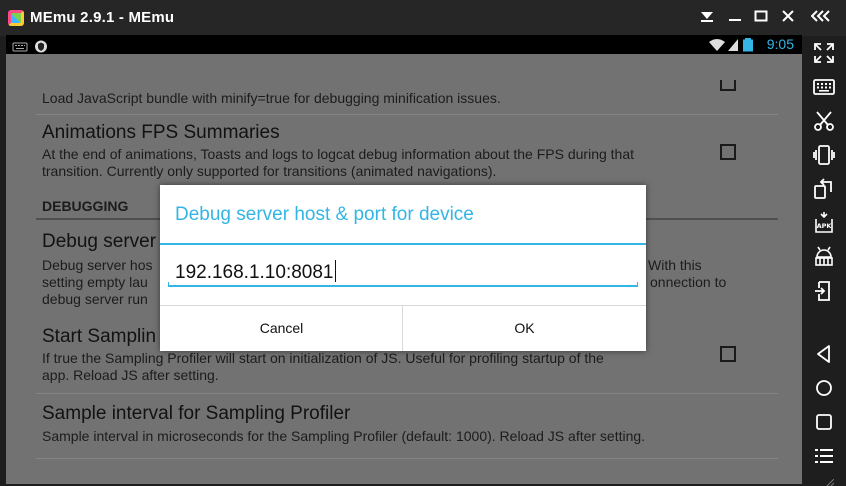 Image resolution: width=846 pixels, height=486 pixels. What do you see at coordinates (41, 46) in the screenshot?
I see `shield-notification-icon` at bounding box center [41, 46].